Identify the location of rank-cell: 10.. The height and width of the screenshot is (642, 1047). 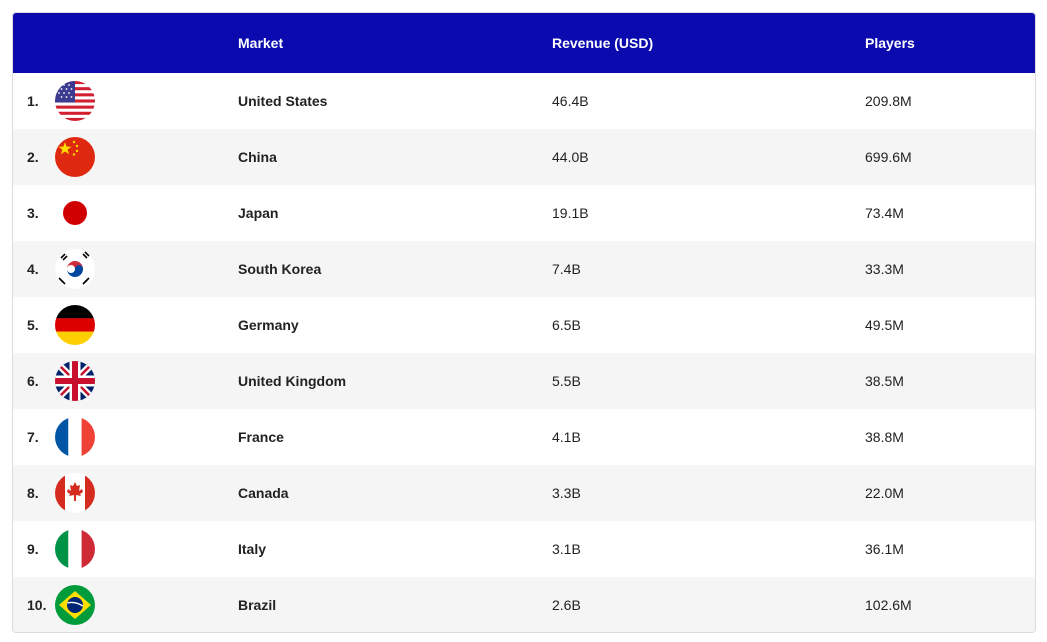
(37, 605).